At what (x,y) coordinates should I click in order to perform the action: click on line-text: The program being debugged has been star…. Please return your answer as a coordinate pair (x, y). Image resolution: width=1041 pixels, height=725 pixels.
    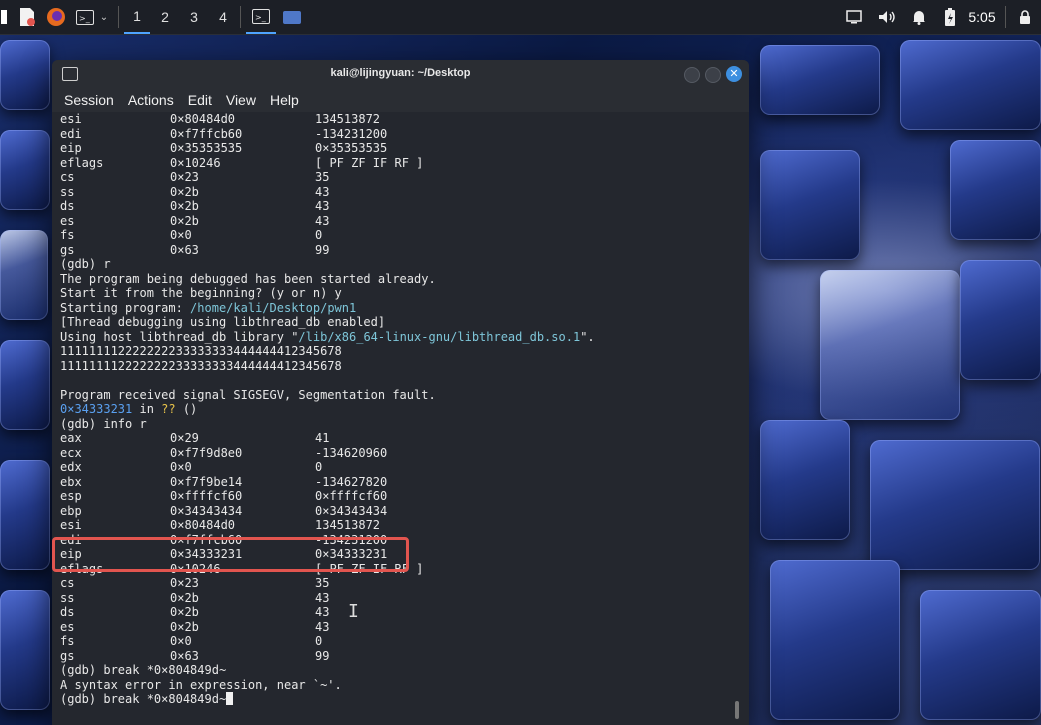
    Looking at the image, I should click on (248, 278).